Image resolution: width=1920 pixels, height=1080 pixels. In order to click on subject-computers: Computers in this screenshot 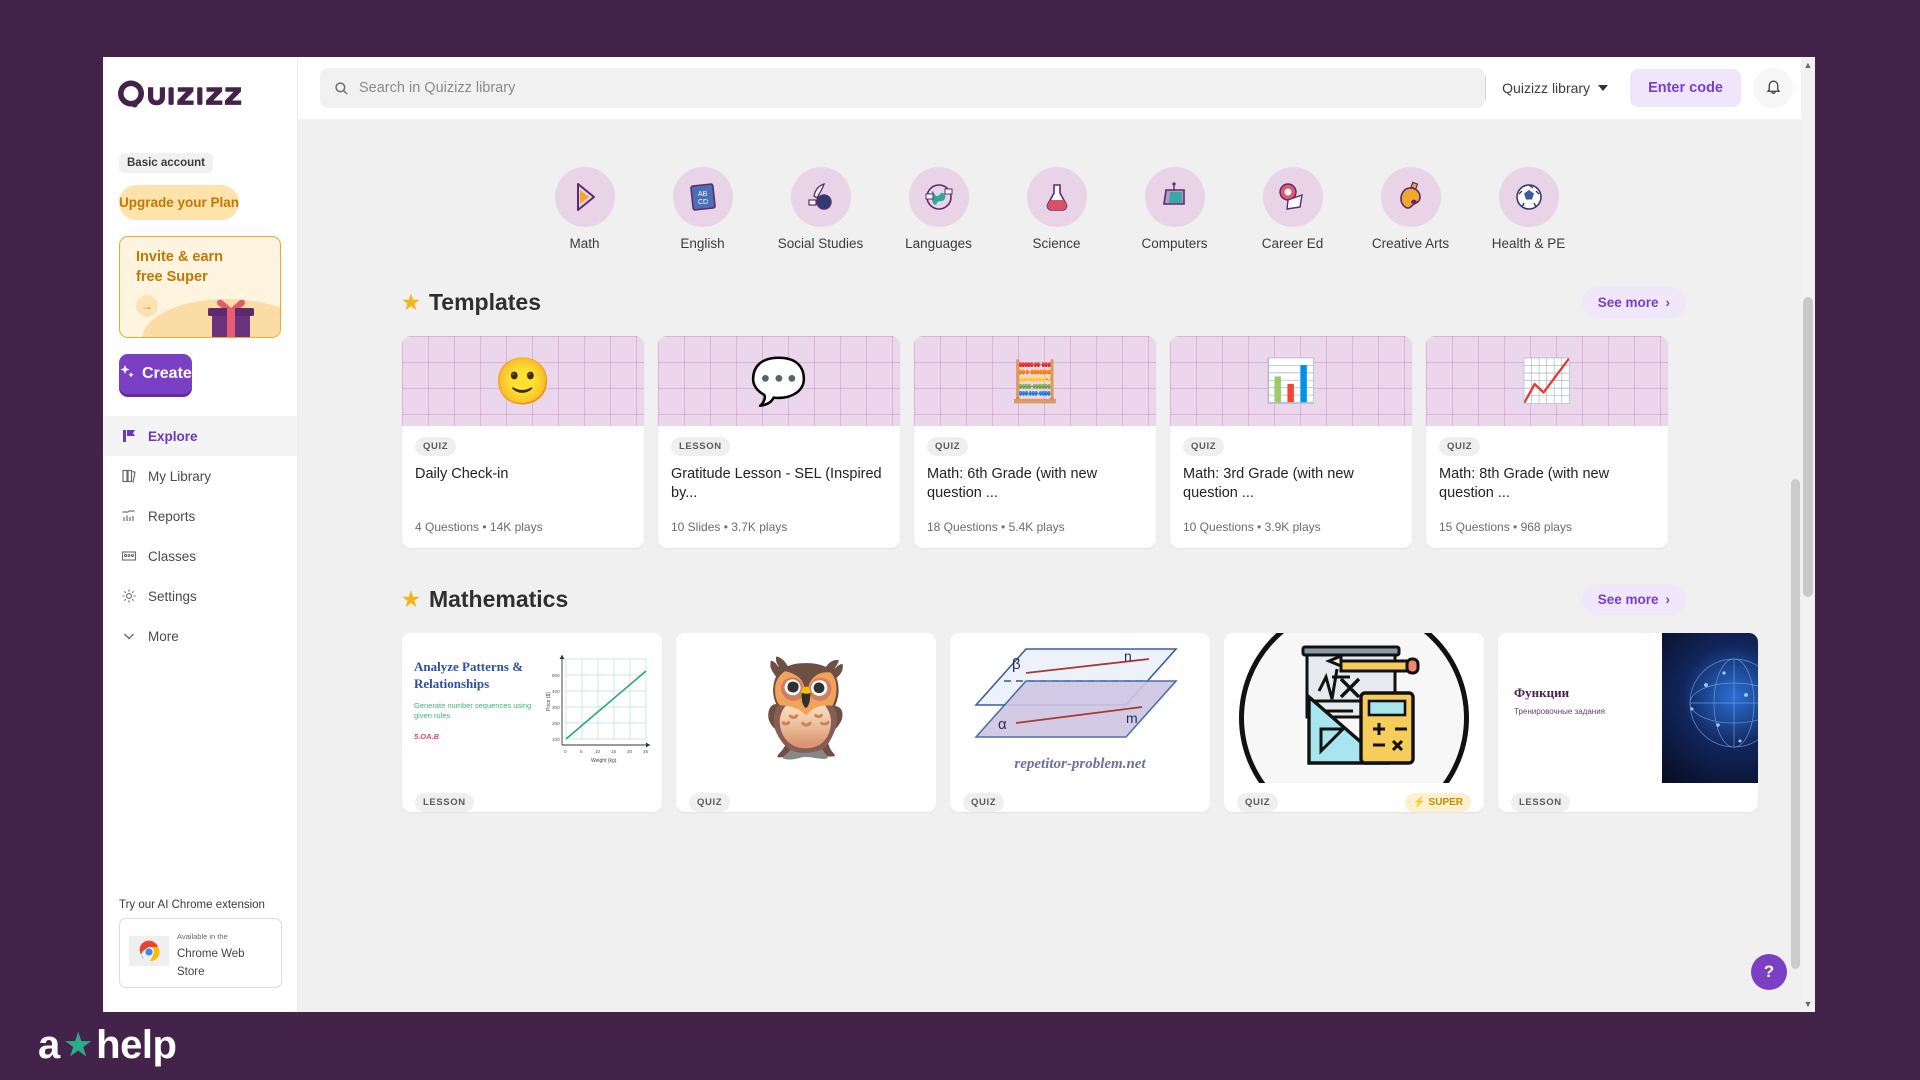, I will do `click(1175, 209)`.